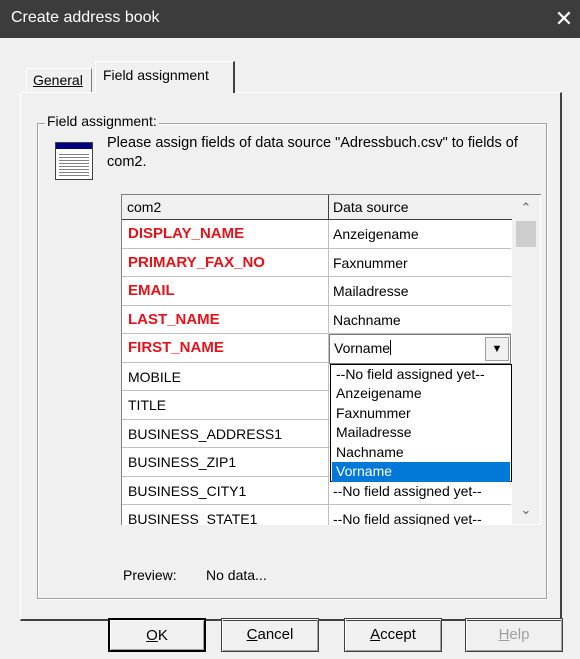 The image size is (580, 659). Describe the element at coordinates (526, 359) in the screenshot. I see `vertical-scrollbar: ⌃ ⌄` at that location.